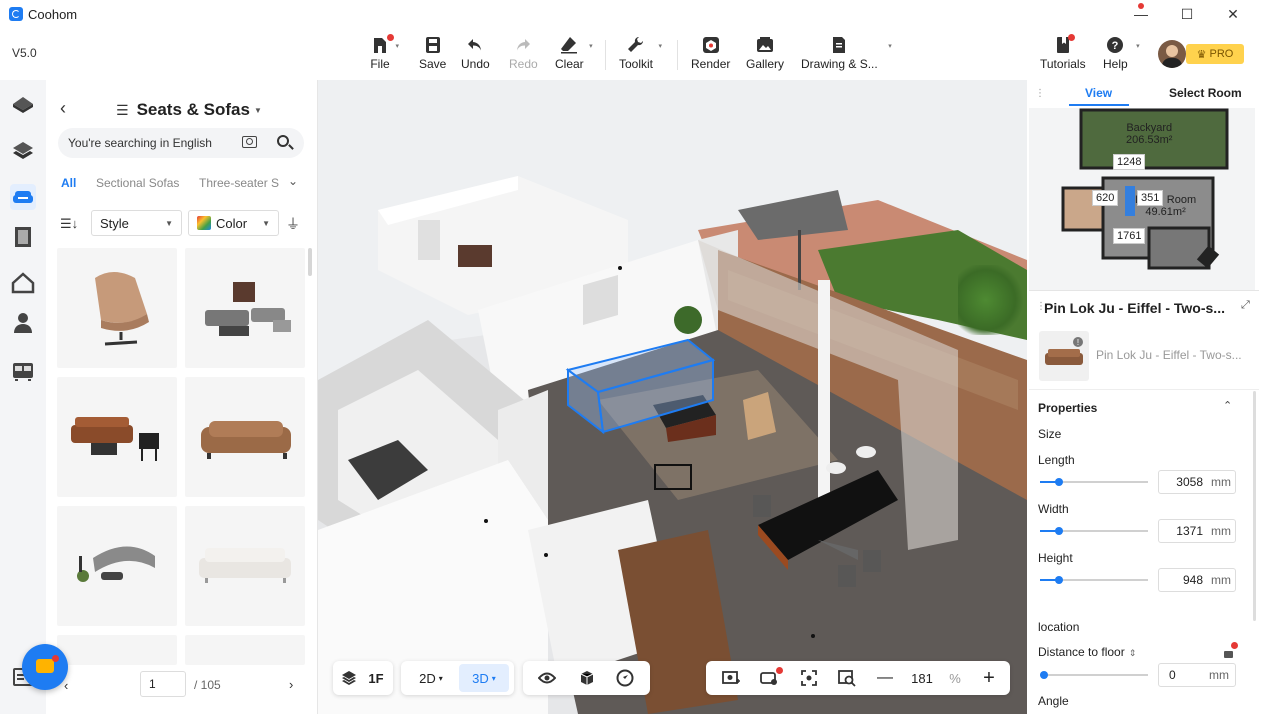 This screenshot has height=714, width=1279. I want to click on width-label: Width, so click(1053, 509).